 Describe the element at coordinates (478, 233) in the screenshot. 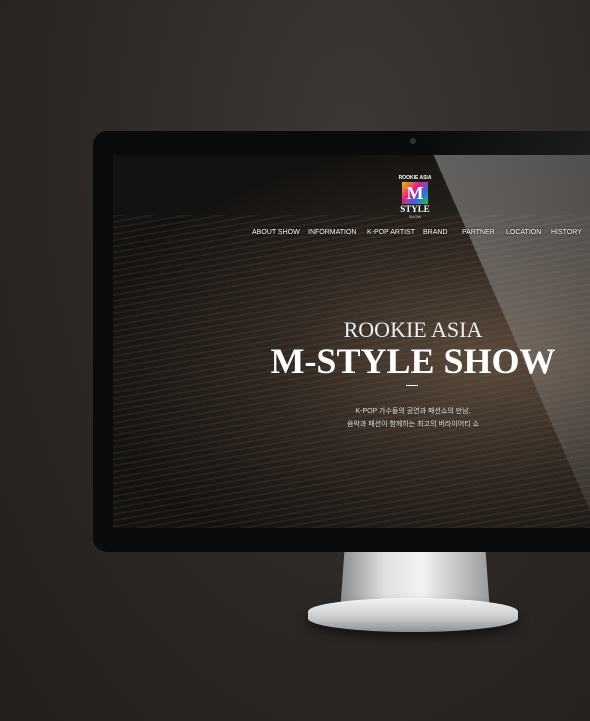

I see `nav-partner: PARTNER` at that location.